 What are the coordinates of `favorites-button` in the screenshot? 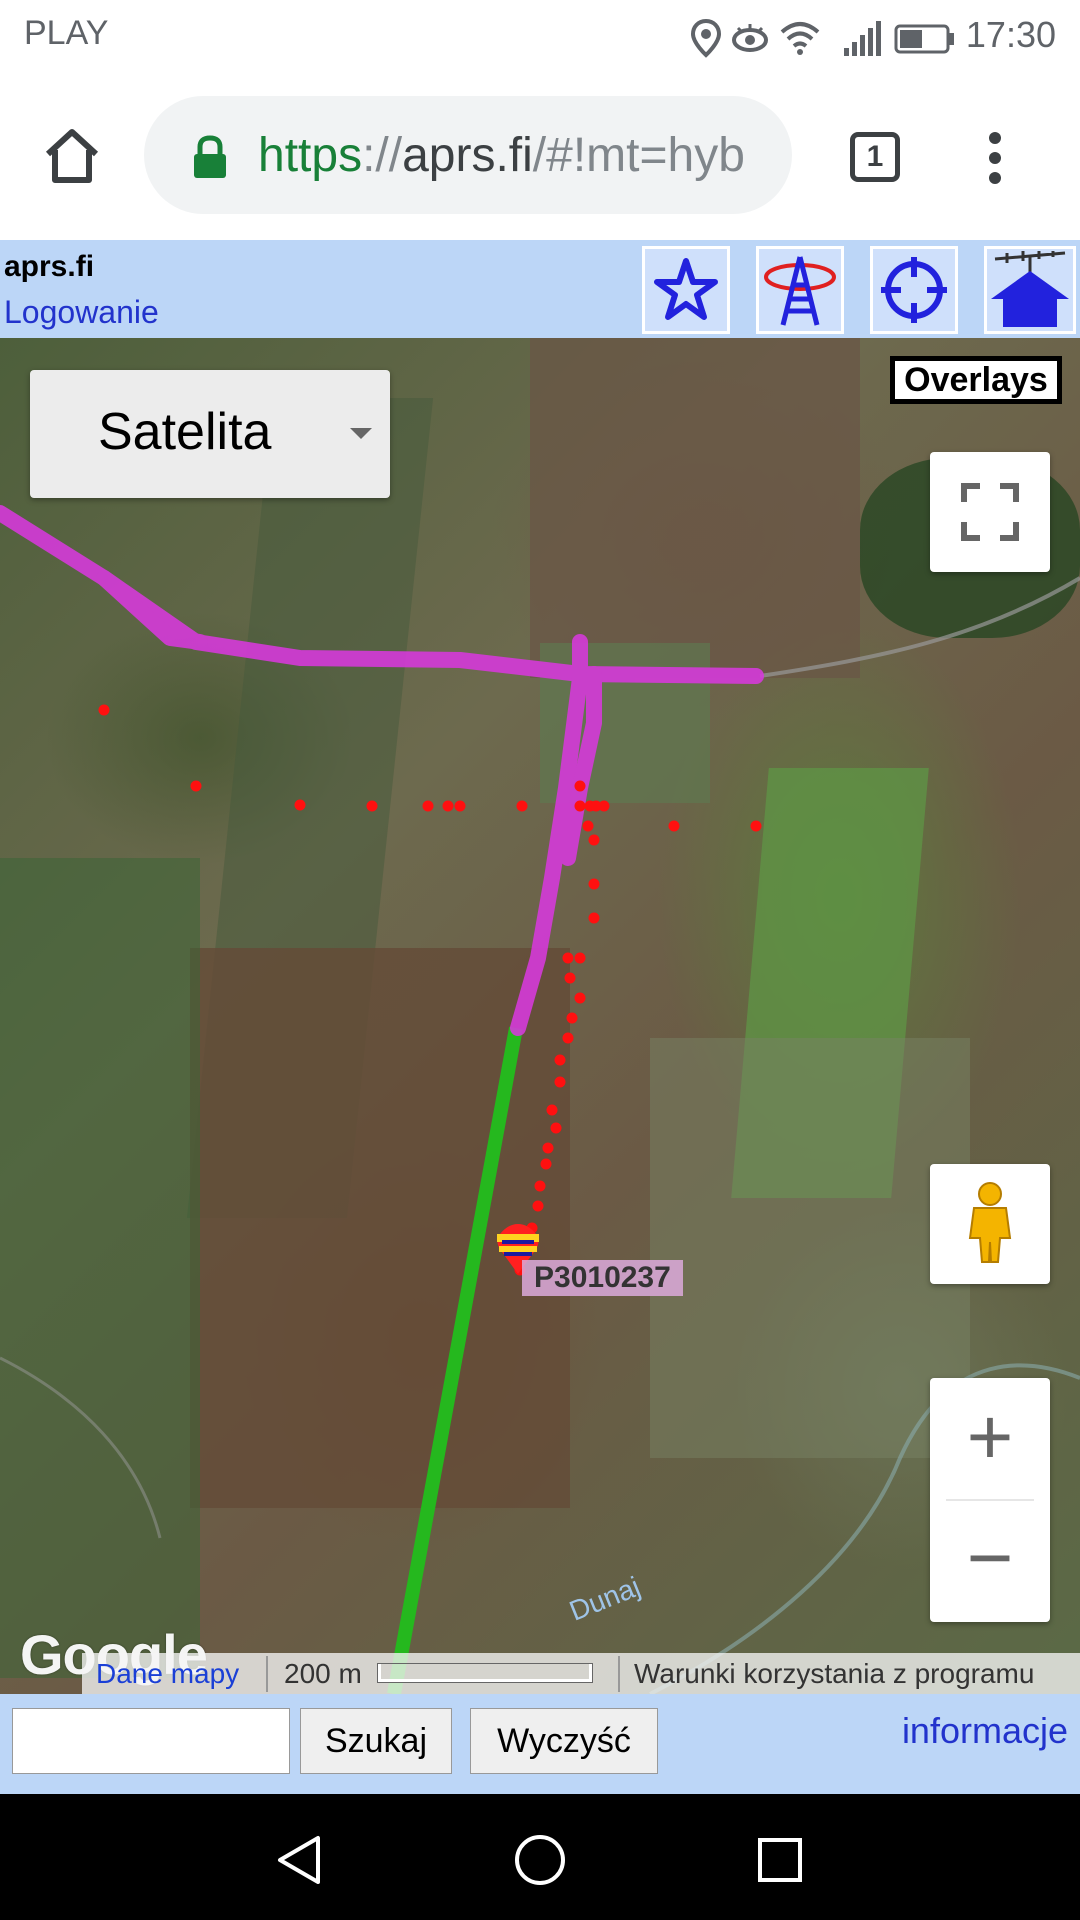 It's located at (686, 290).